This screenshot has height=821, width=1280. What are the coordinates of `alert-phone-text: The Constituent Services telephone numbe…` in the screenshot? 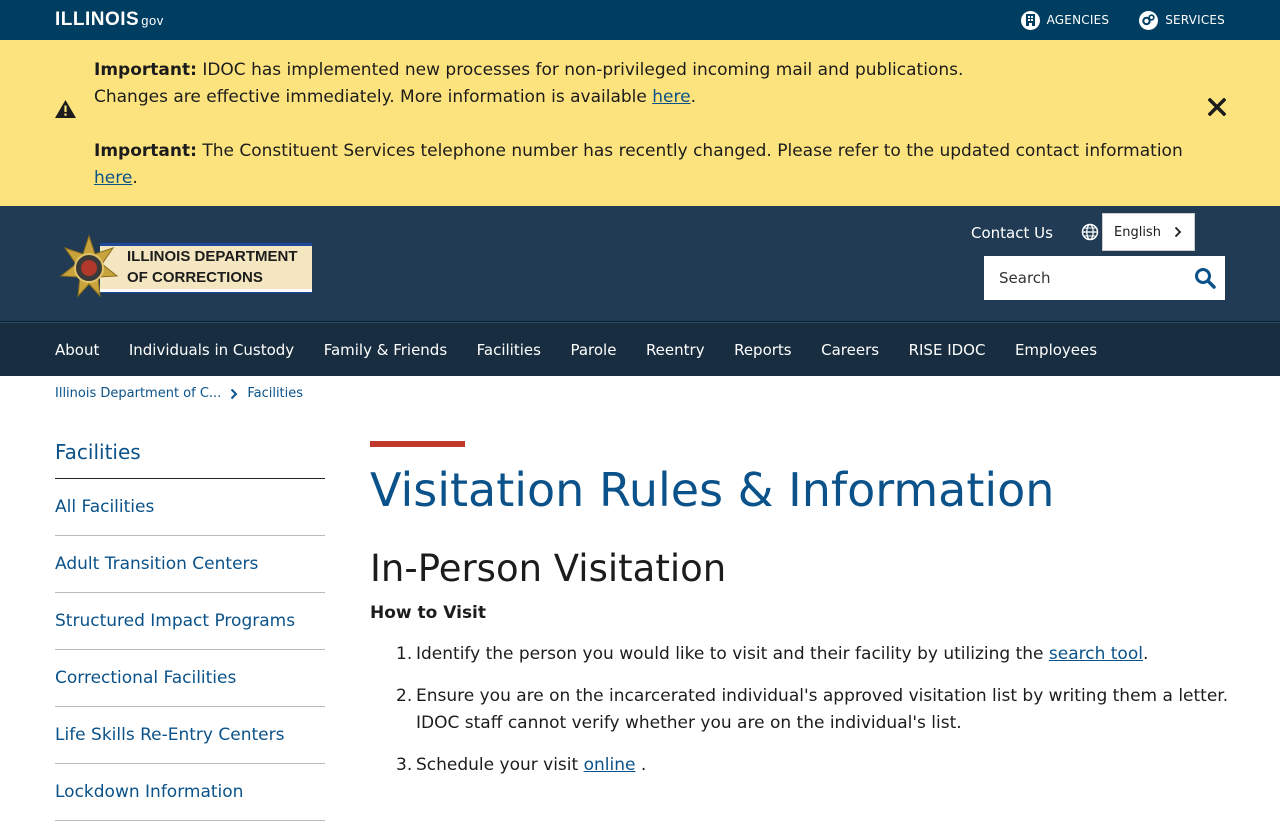 It's located at (692, 151).